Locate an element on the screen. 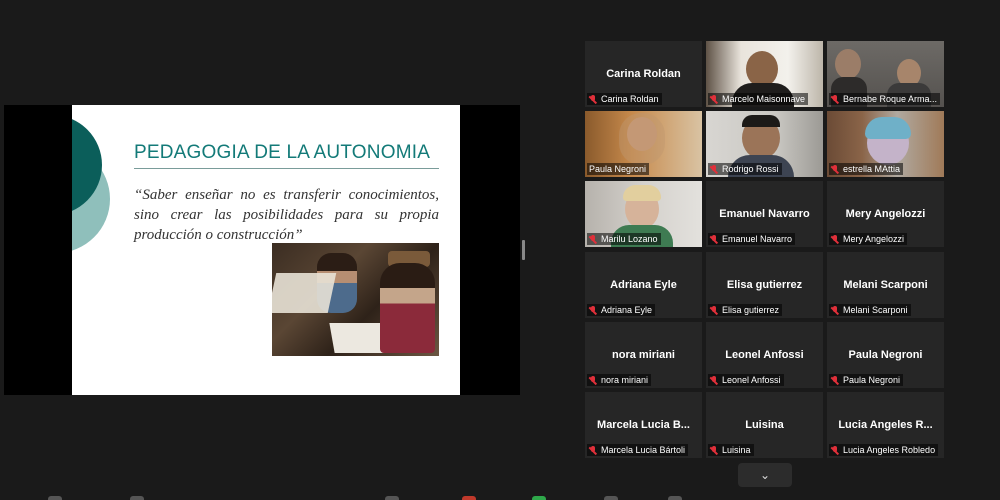 This screenshot has width=1000, height=500. participant-label: Luisina is located at coordinates (731, 450).